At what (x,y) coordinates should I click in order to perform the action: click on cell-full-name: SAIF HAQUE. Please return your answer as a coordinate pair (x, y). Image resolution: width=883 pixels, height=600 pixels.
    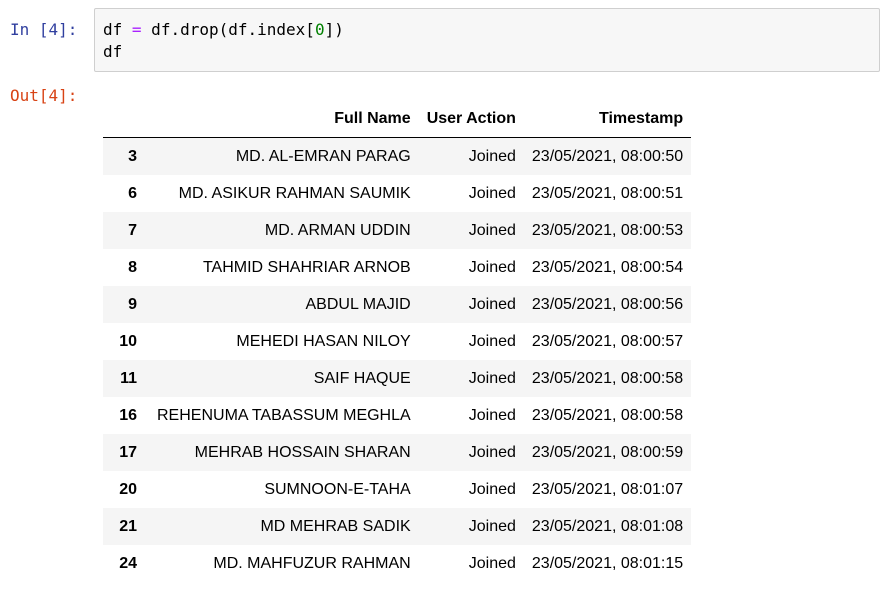
    Looking at the image, I should click on (362, 378).